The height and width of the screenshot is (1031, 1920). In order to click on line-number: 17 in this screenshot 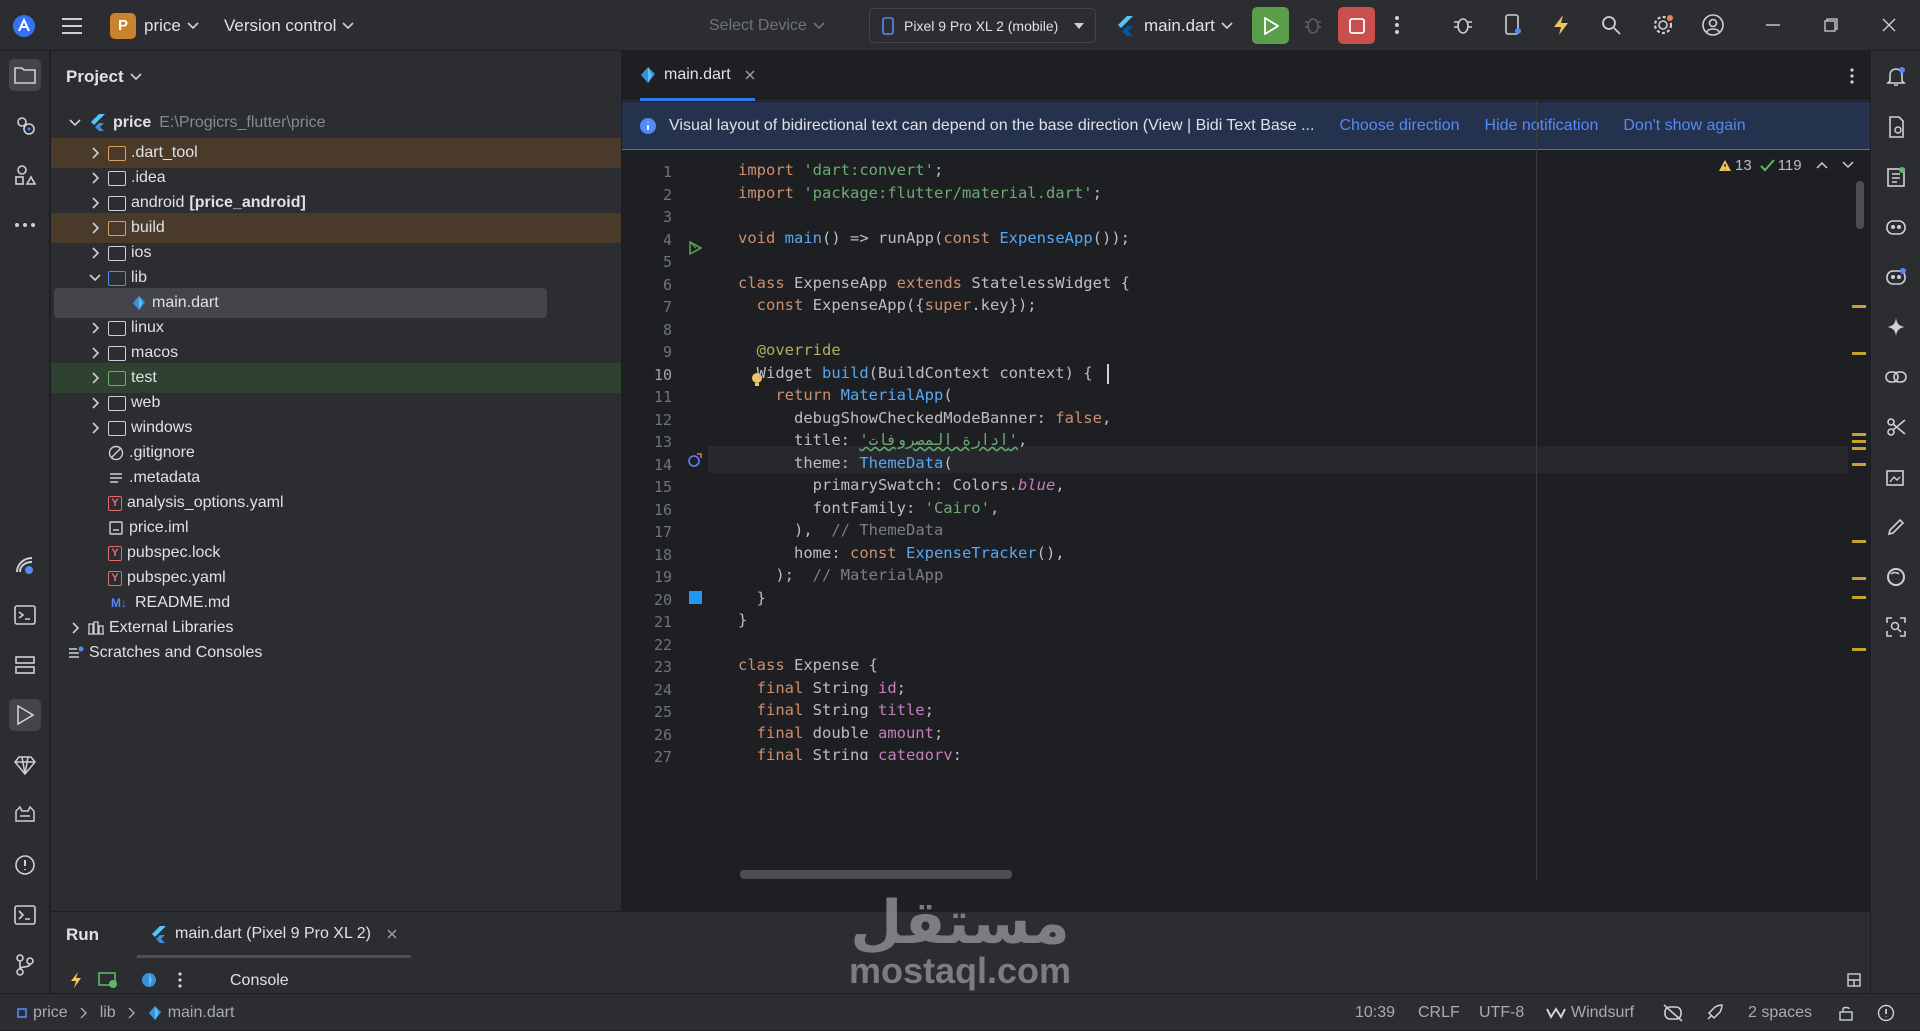, I will do `click(647, 532)`.